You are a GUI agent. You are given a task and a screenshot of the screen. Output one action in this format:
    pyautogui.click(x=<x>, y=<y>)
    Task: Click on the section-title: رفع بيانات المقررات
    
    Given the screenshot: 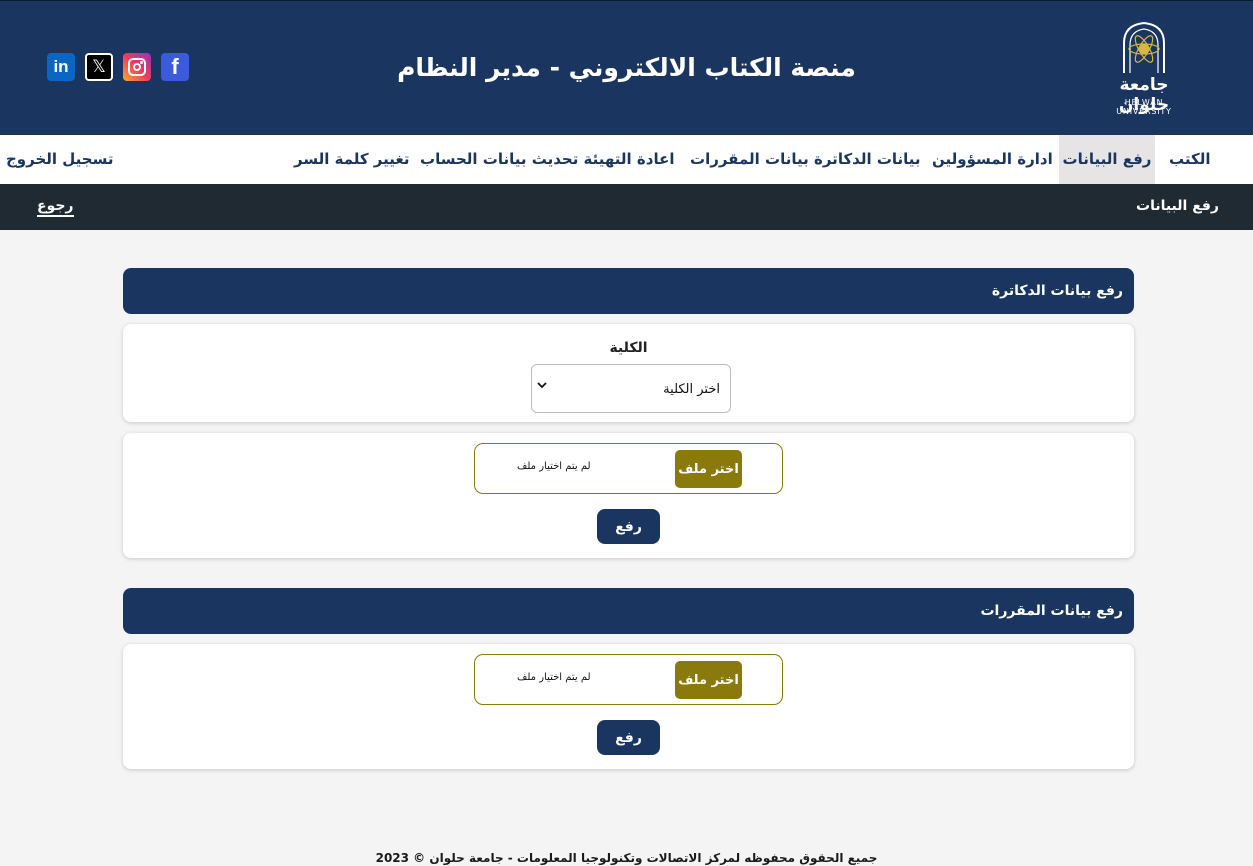 What is the action you would take?
    pyautogui.click(x=1051, y=611)
    